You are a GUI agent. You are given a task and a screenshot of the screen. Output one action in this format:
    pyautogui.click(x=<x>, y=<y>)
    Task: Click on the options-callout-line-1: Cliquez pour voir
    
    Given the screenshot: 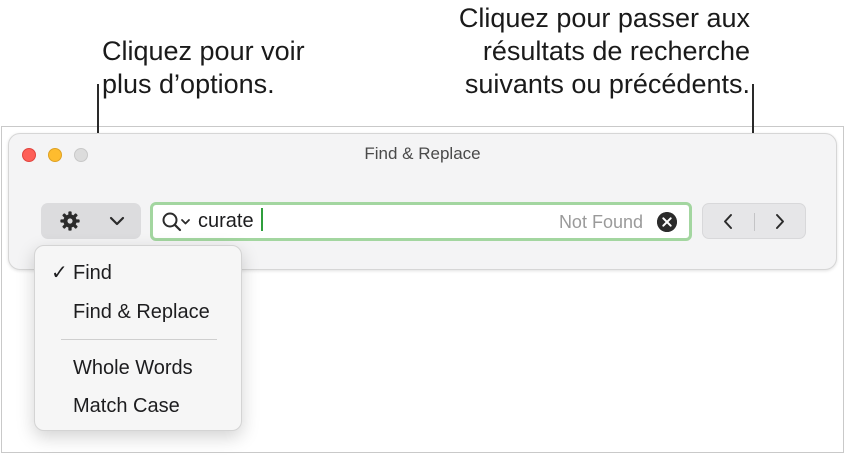 What is the action you would take?
    pyautogui.click(x=203, y=51)
    